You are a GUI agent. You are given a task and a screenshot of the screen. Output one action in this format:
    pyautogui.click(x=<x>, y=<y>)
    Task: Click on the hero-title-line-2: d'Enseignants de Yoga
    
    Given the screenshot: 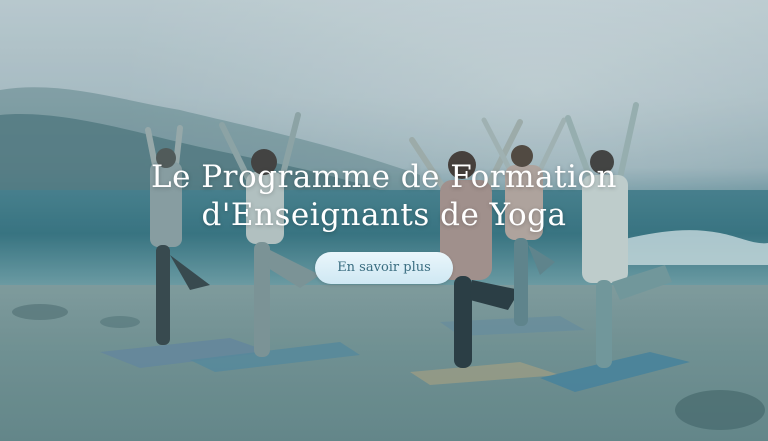 What is the action you would take?
    pyautogui.click(x=384, y=215)
    